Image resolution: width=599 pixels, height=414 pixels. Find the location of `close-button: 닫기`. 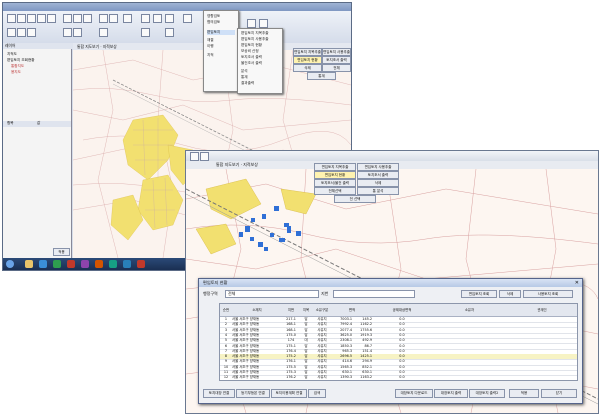

close-button: 닫기 is located at coordinates (559, 393).